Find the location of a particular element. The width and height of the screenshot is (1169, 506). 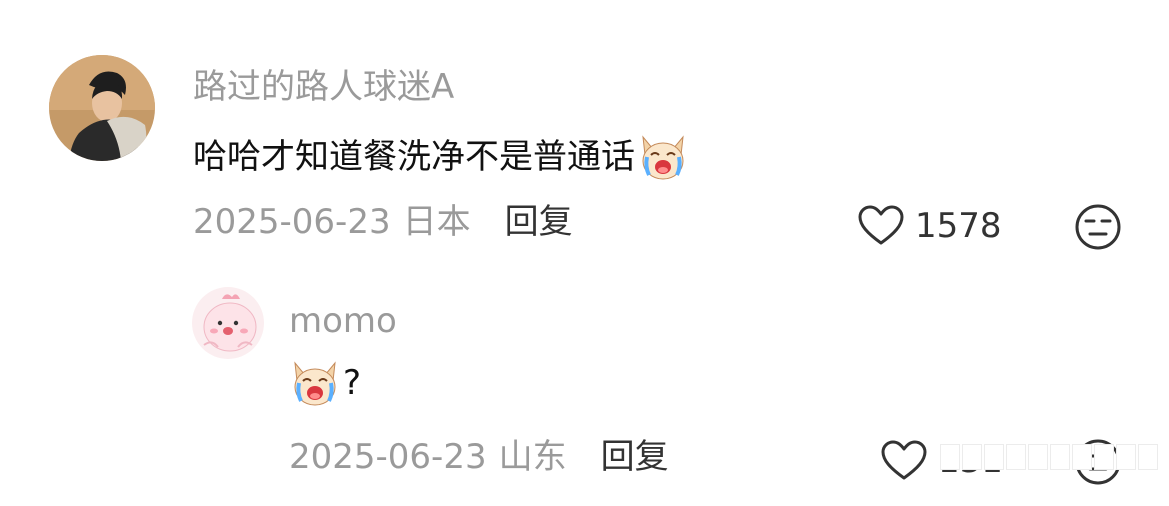

reply-text: ? is located at coordinates (352, 383).